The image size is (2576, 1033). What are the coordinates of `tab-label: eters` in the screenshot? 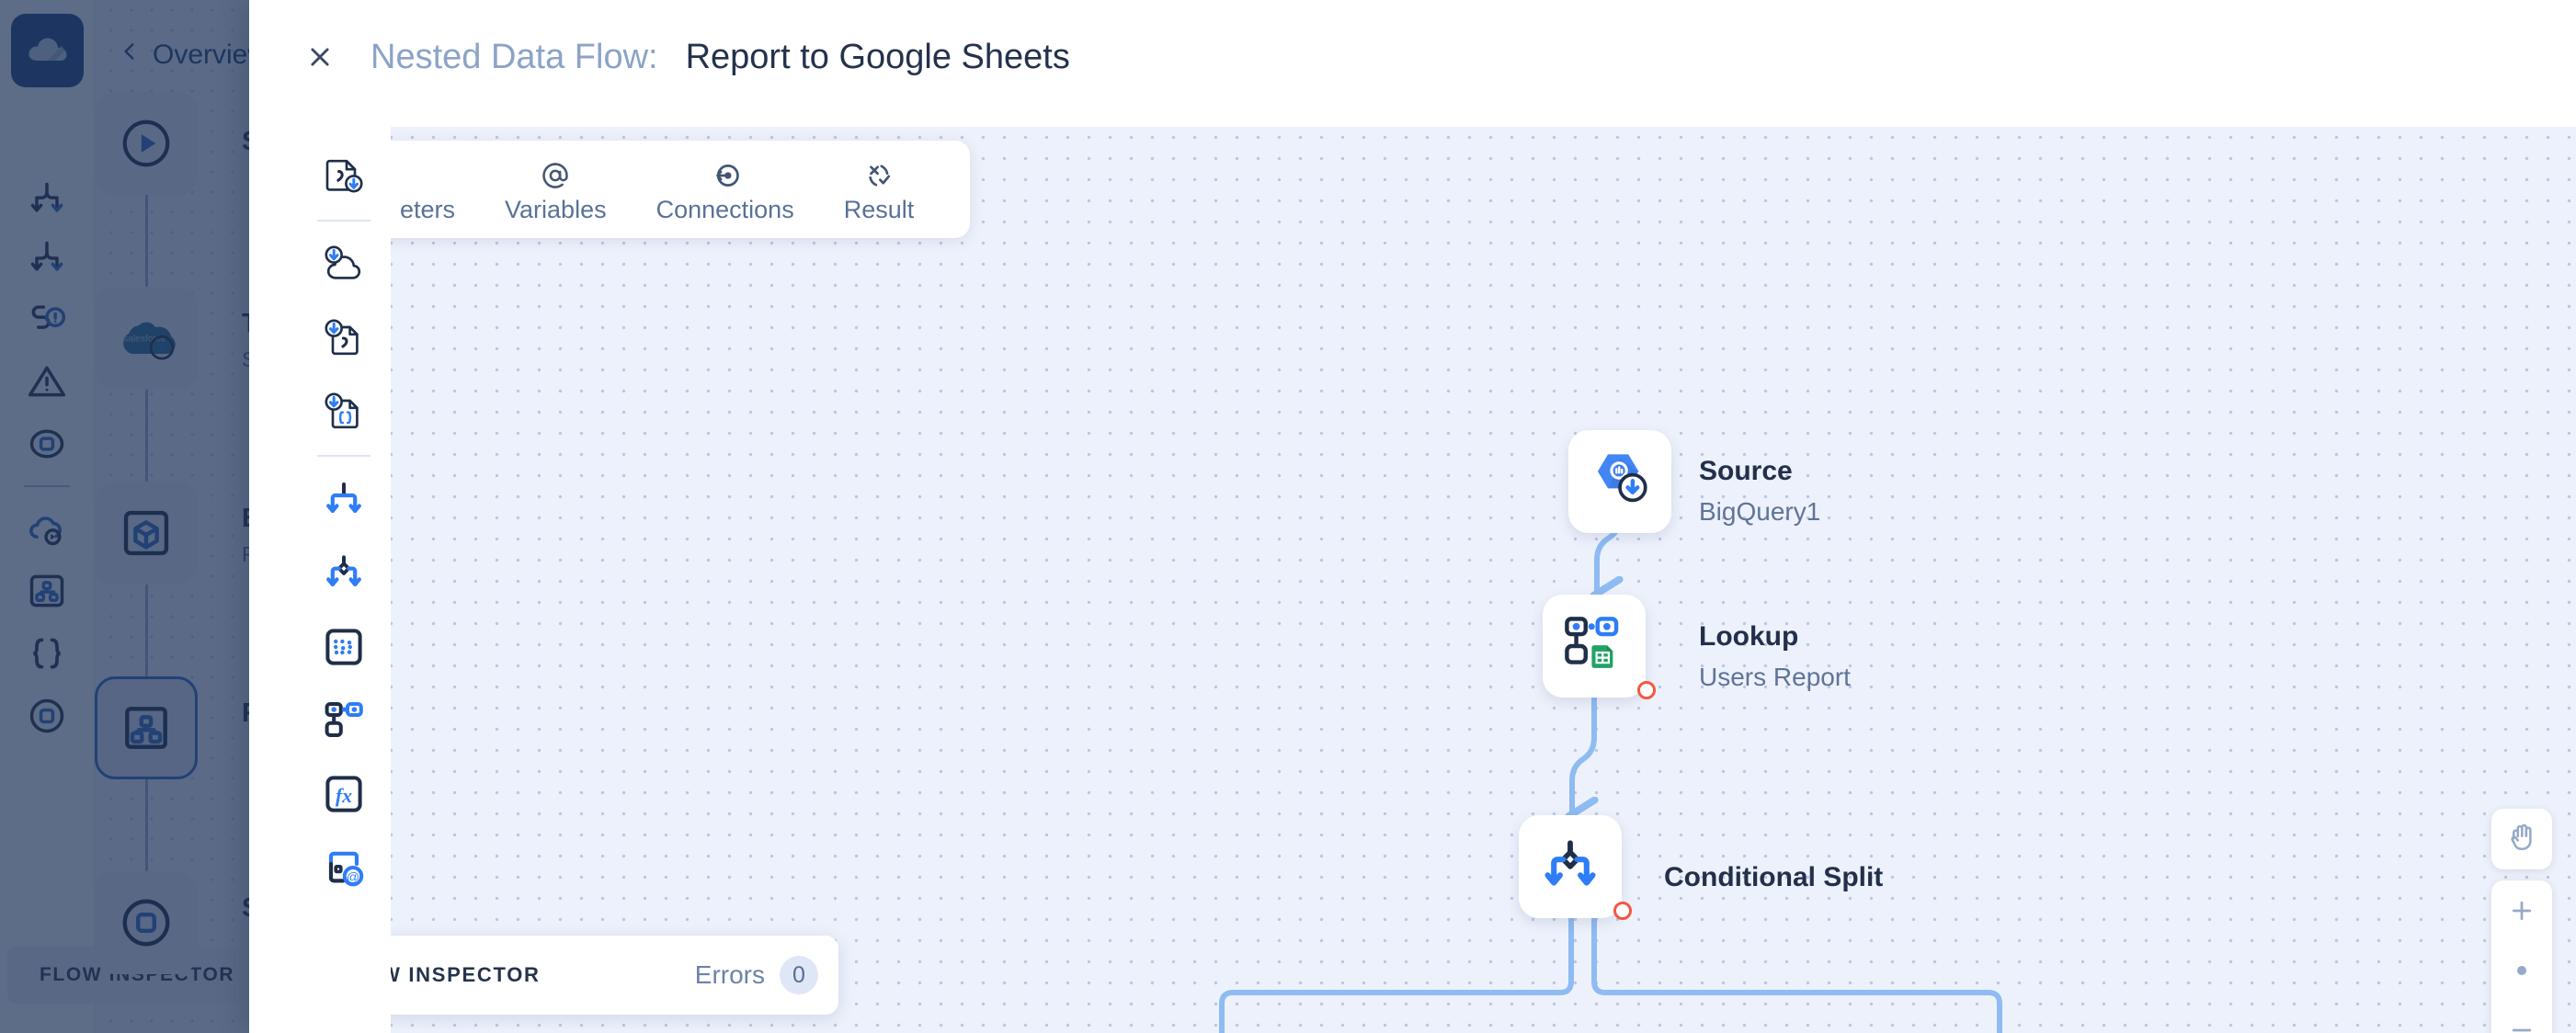 It's located at (428, 209).